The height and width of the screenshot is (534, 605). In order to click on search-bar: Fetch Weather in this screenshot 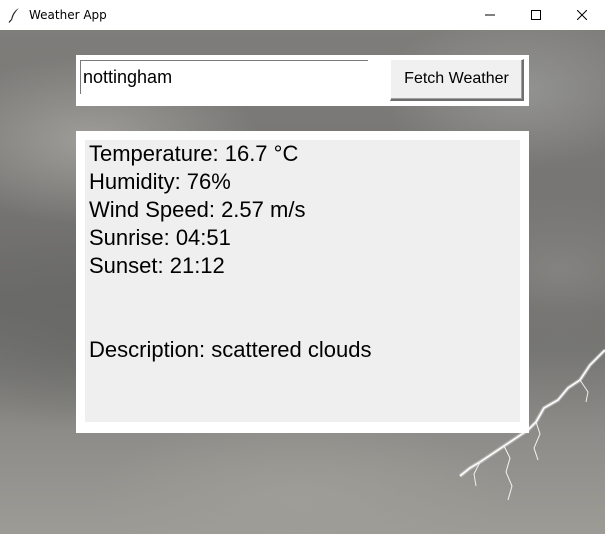, I will do `click(302, 80)`.